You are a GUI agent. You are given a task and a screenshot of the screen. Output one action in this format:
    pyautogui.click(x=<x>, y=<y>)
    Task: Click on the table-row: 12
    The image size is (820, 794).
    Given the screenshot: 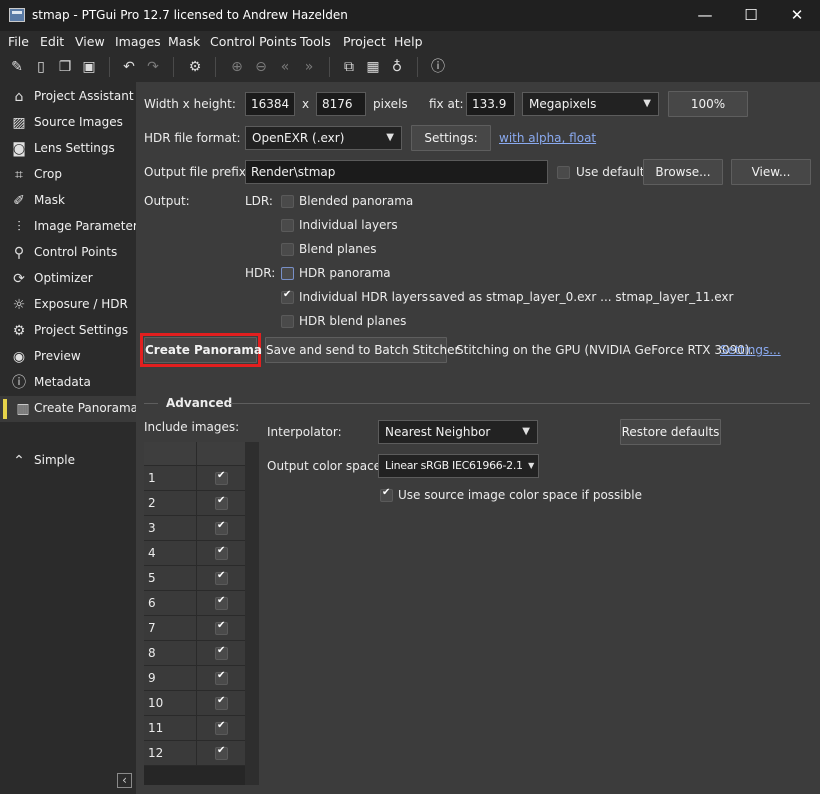 What is the action you would take?
    pyautogui.click(x=194, y=753)
    